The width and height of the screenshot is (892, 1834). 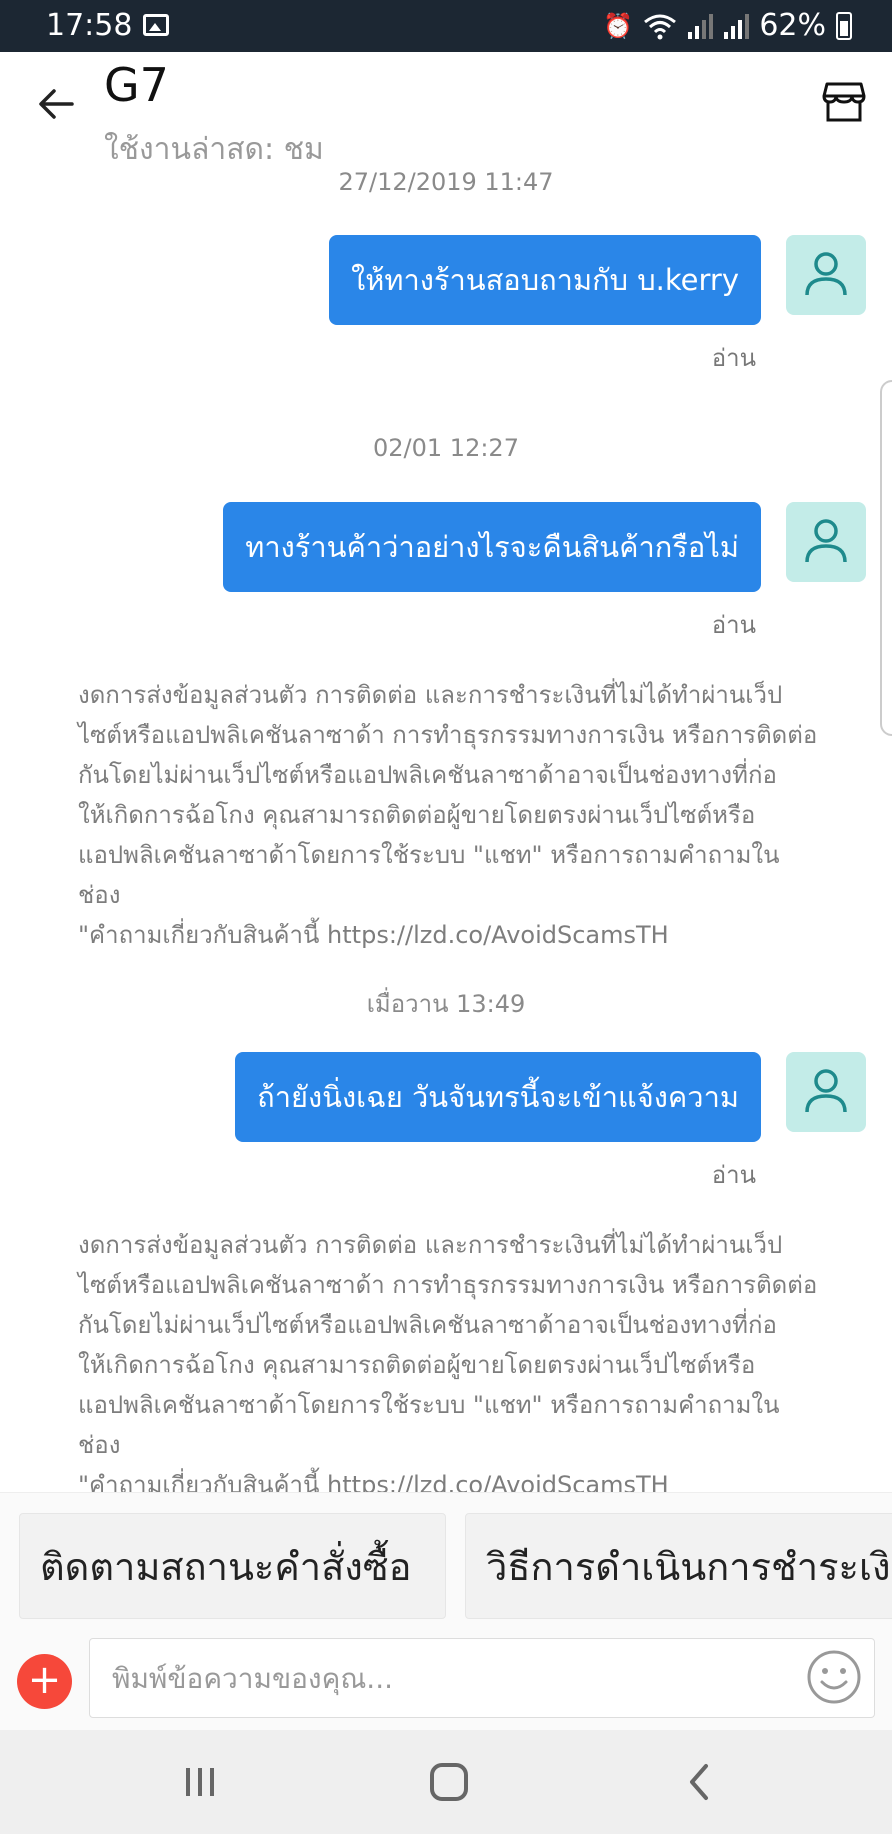 What do you see at coordinates (449, 1782) in the screenshot?
I see `home-button` at bounding box center [449, 1782].